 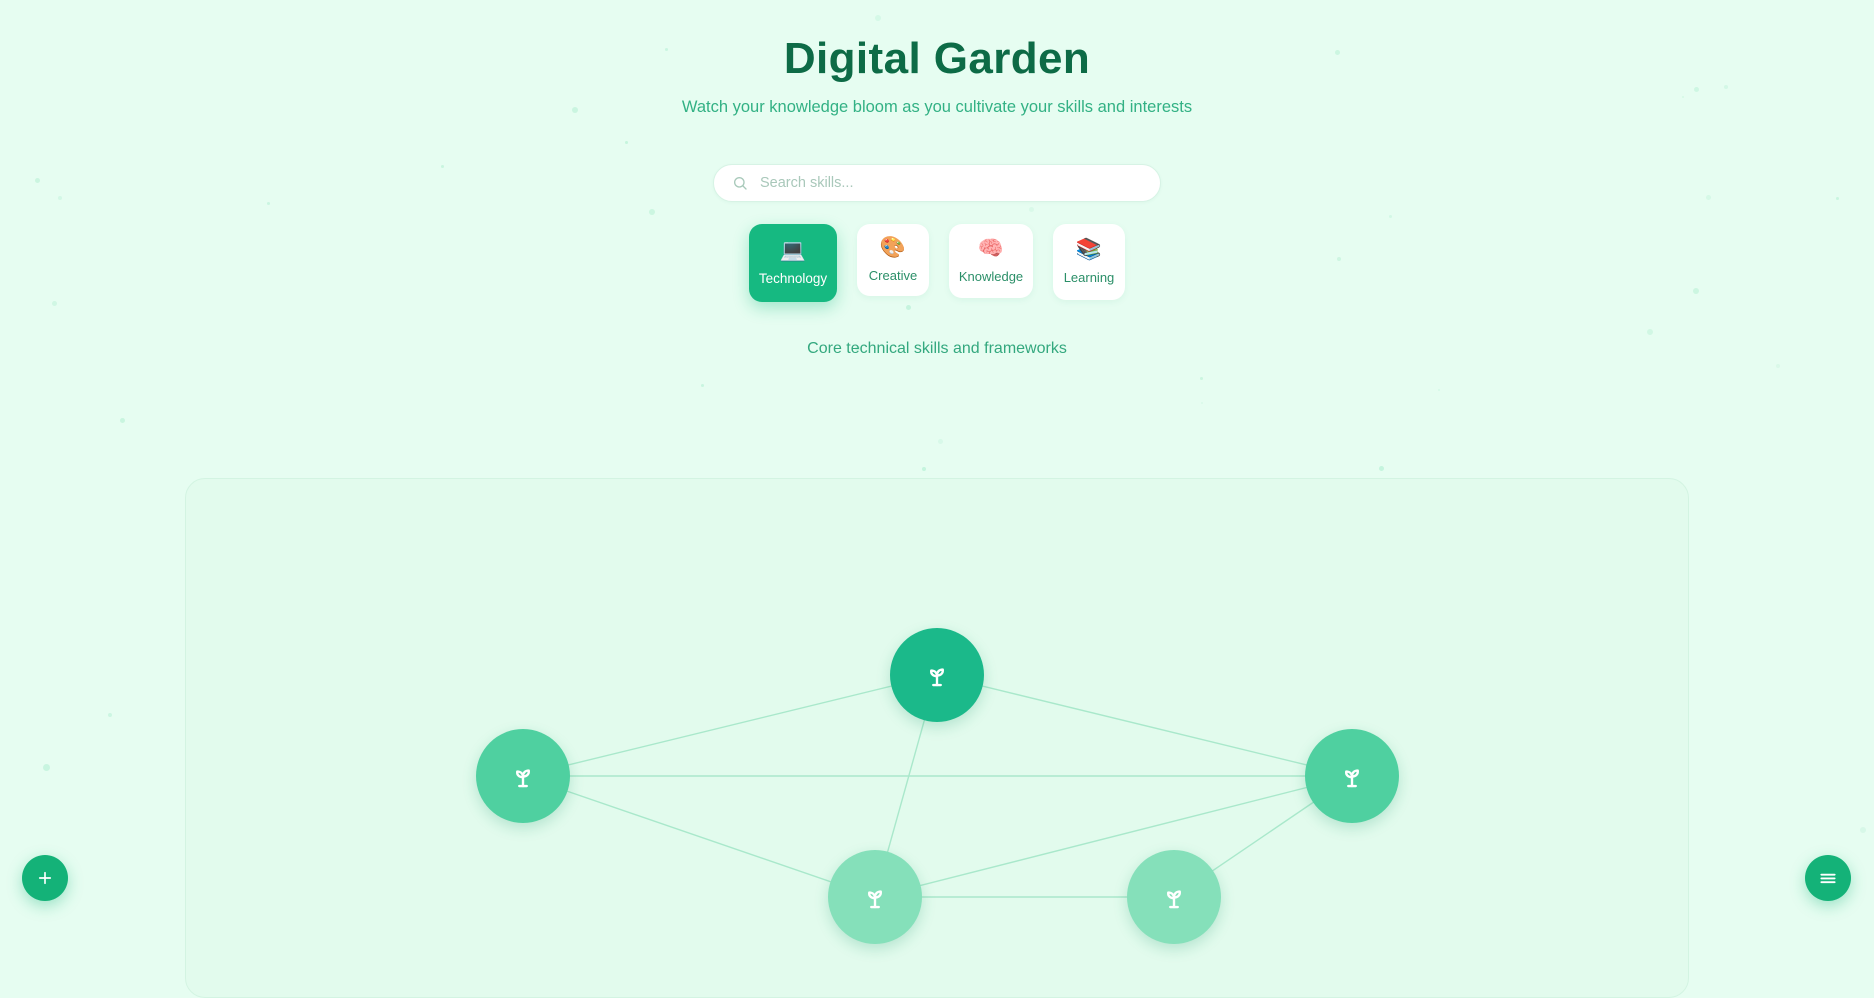 What do you see at coordinates (740, 183) in the screenshot?
I see `search-icon` at bounding box center [740, 183].